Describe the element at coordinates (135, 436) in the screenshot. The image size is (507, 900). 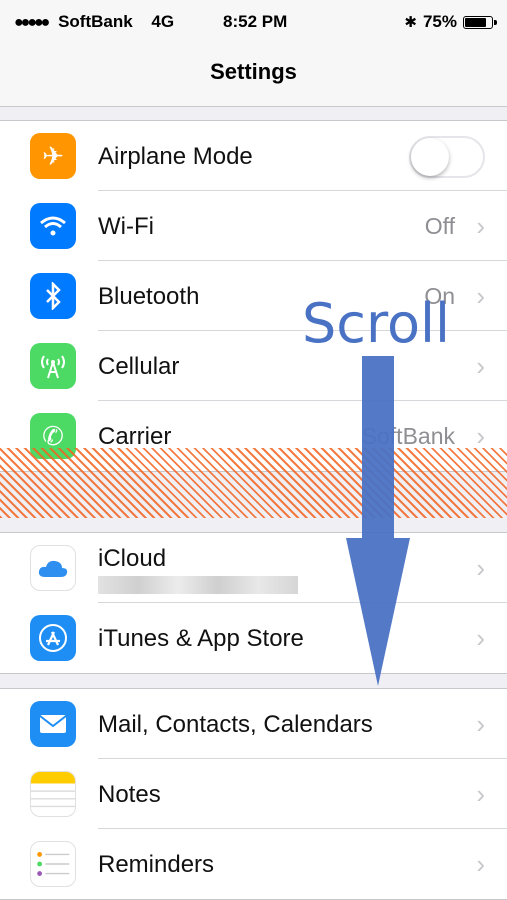
I see `row-label: Carrier` at that location.